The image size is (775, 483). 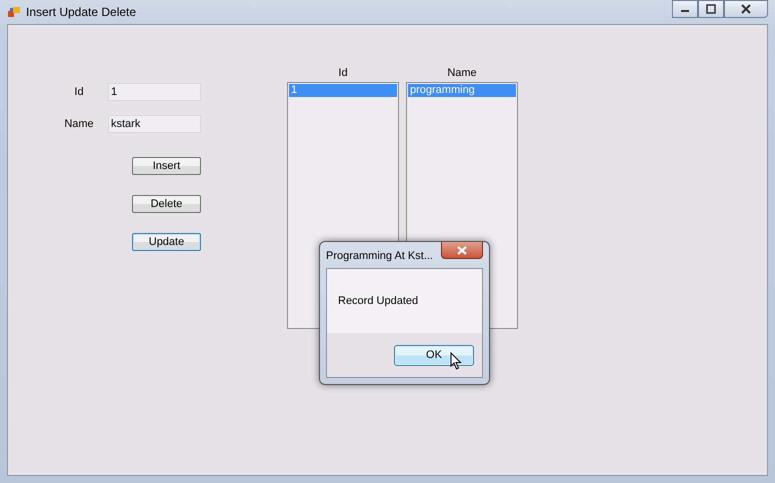 What do you see at coordinates (81, 12) in the screenshot?
I see `window-title: Insert Update Delete` at bounding box center [81, 12].